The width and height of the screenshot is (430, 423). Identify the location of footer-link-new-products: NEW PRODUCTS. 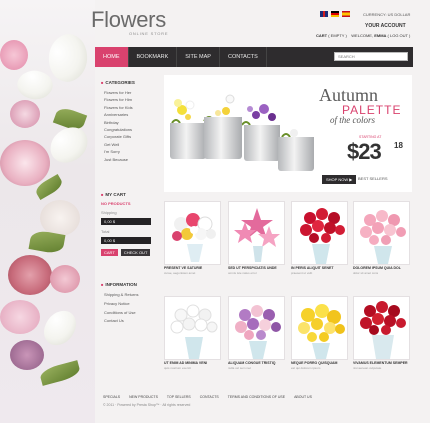
(143, 397).